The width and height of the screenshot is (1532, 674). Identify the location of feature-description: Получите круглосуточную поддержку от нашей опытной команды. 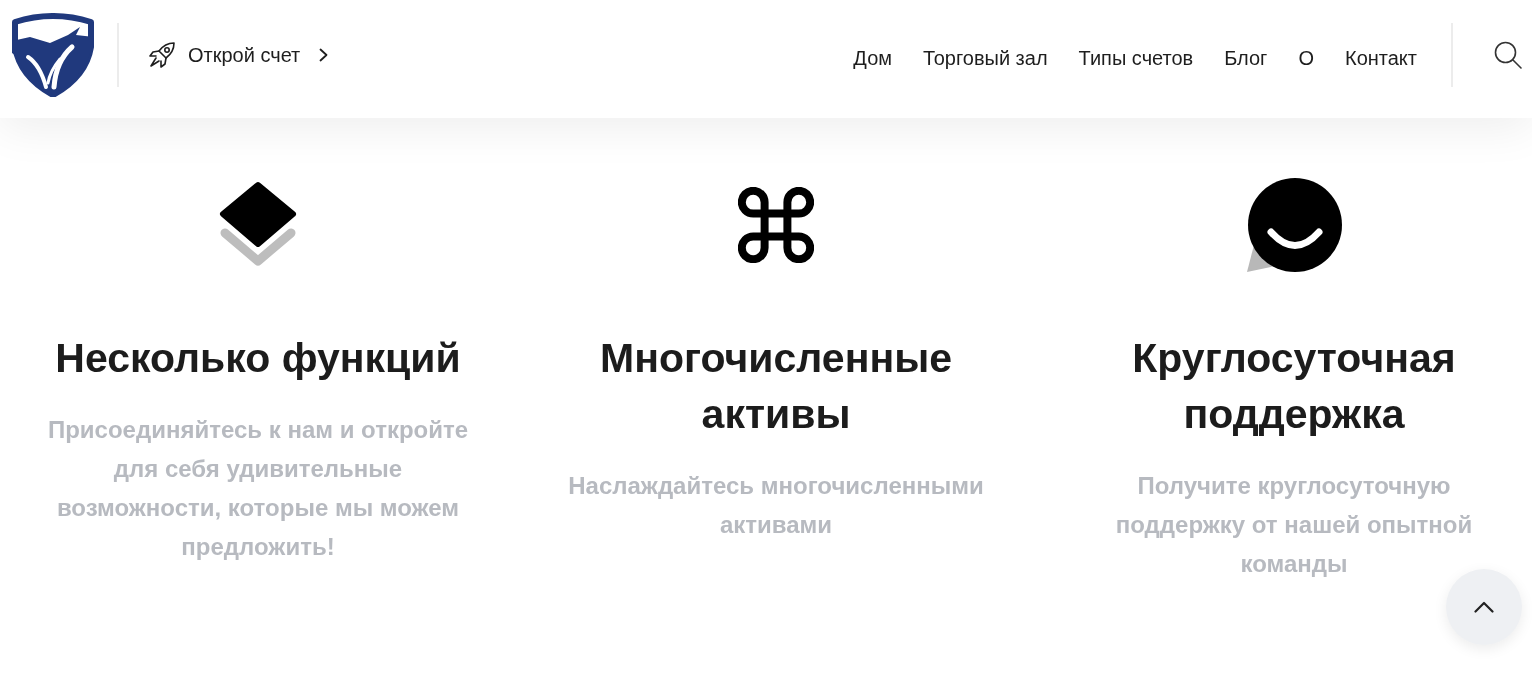
(1294, 525).